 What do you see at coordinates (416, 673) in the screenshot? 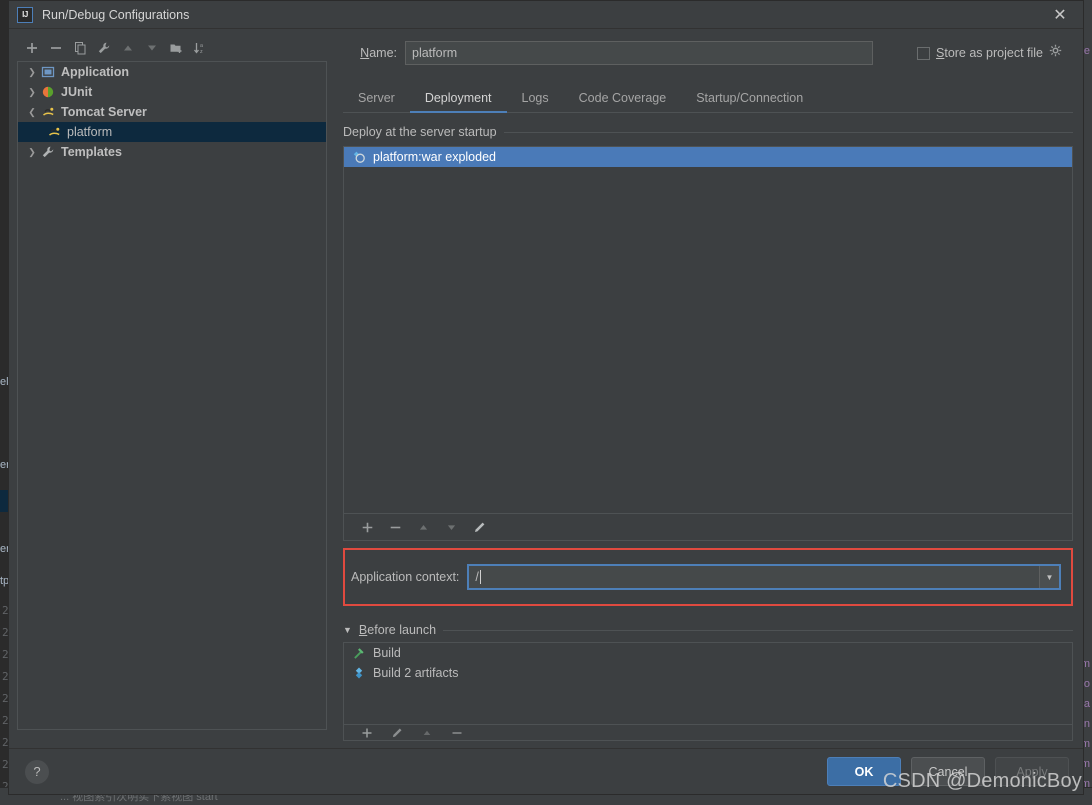
I see `list-item-label: Build 2 artifacts` at bounding box center [416, 673].